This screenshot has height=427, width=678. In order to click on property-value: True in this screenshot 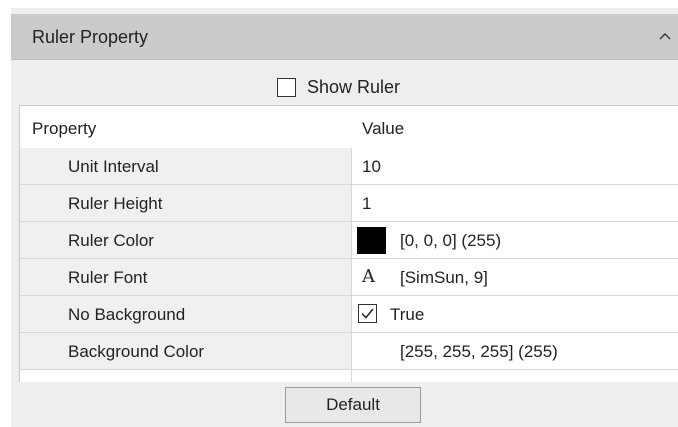, I will do `click(407, 314)`.